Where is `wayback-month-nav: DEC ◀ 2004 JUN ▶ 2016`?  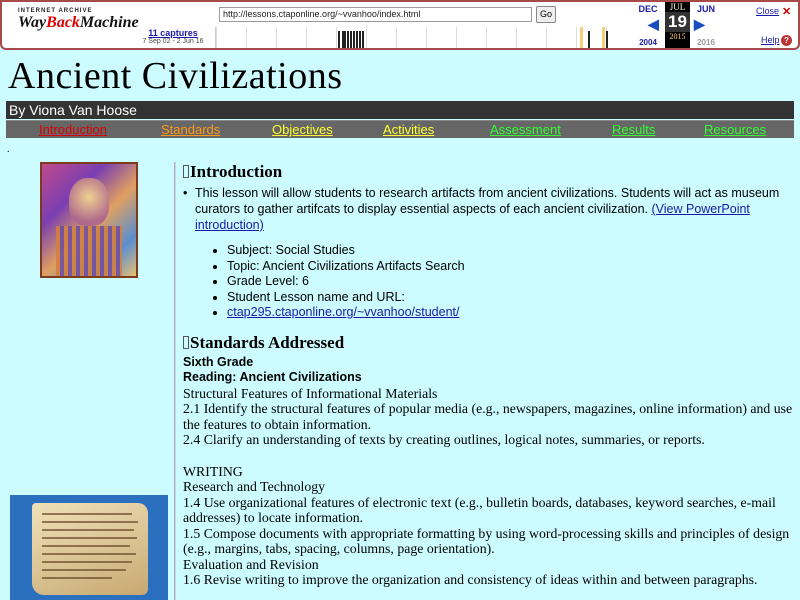
wayback-month-nav: DEC ◀ 2004 JUN ▶ 2016 is located at coordinates (693, 26).